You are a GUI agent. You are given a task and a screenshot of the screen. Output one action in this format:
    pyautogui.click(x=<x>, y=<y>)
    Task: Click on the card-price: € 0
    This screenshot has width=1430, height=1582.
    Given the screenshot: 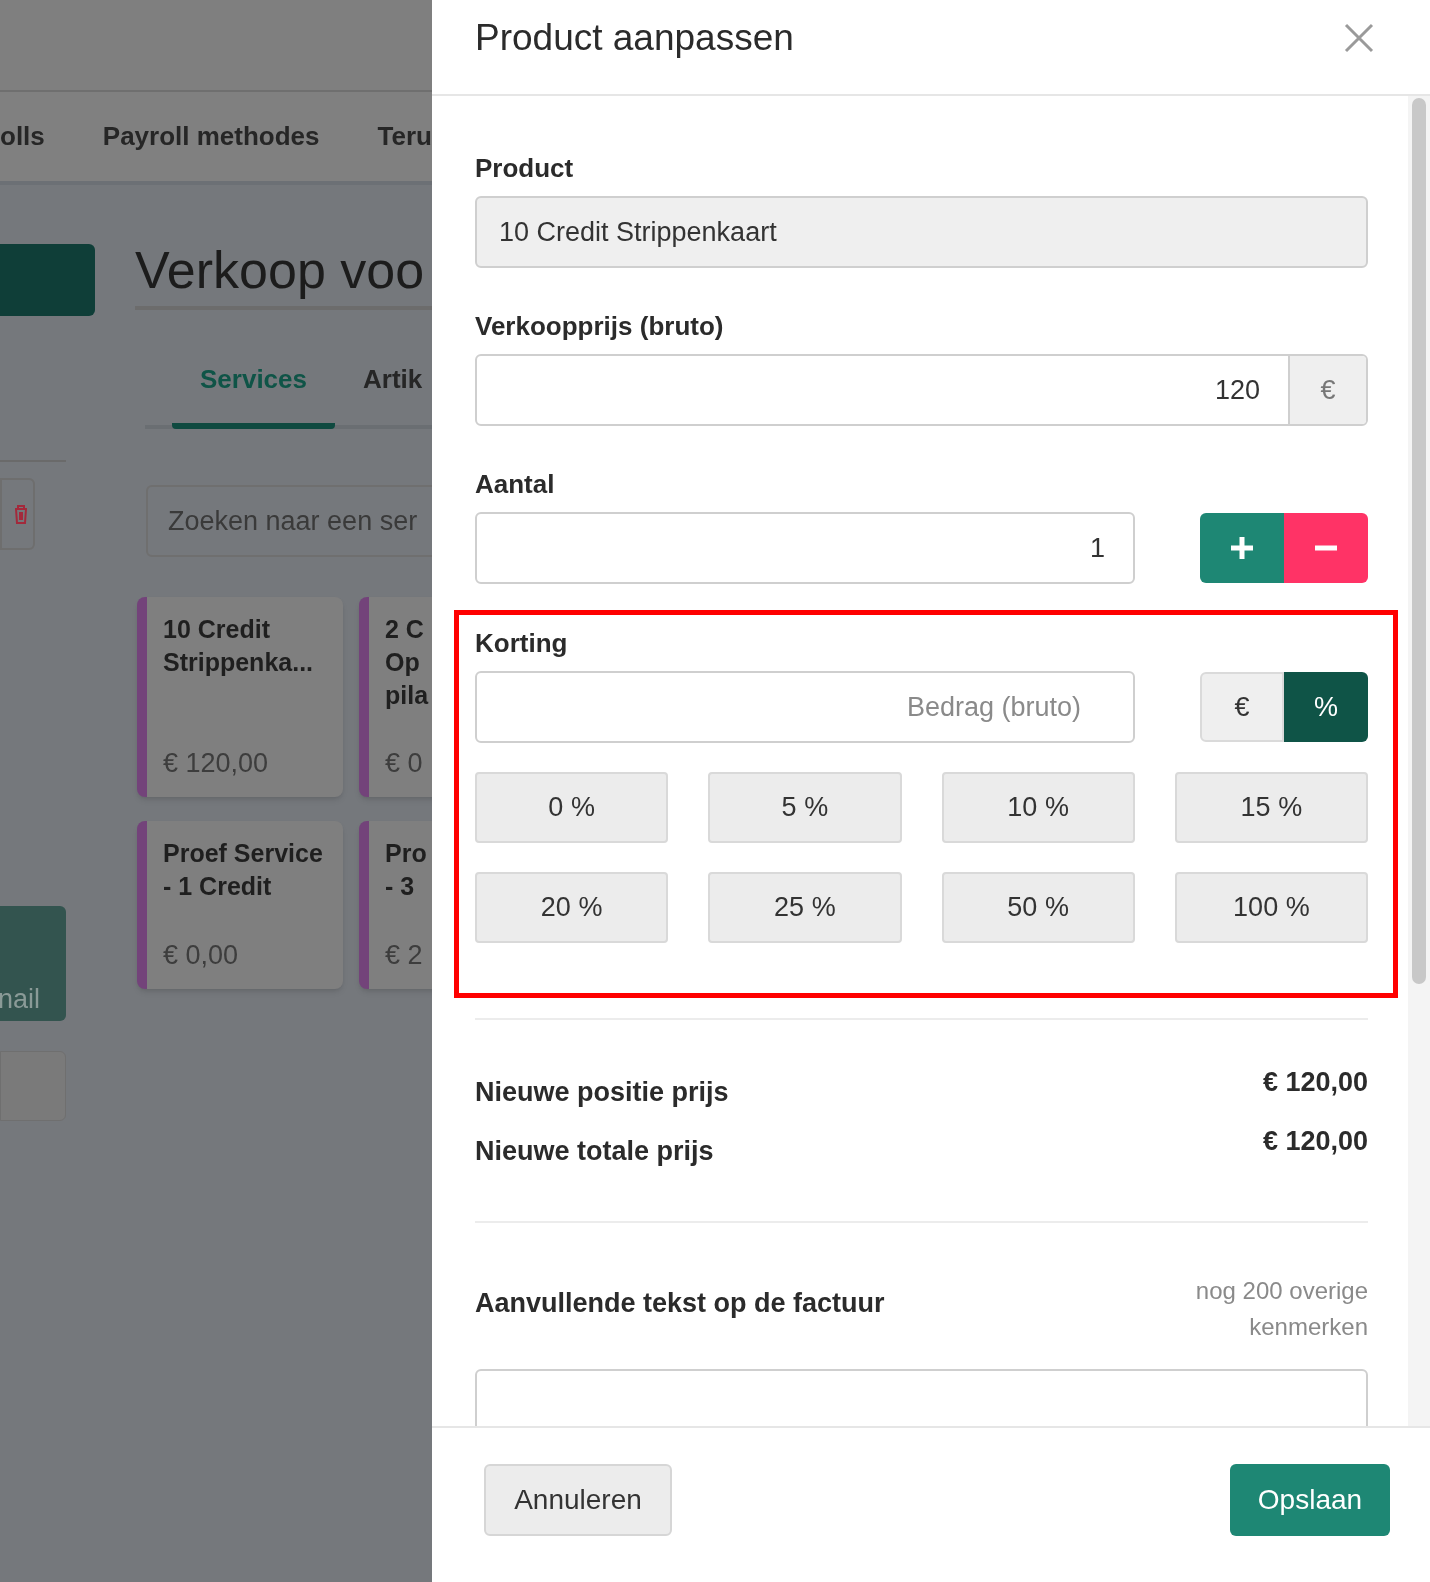 What is the action you would take?
    pyautogui.click(x=404, y=763)
    